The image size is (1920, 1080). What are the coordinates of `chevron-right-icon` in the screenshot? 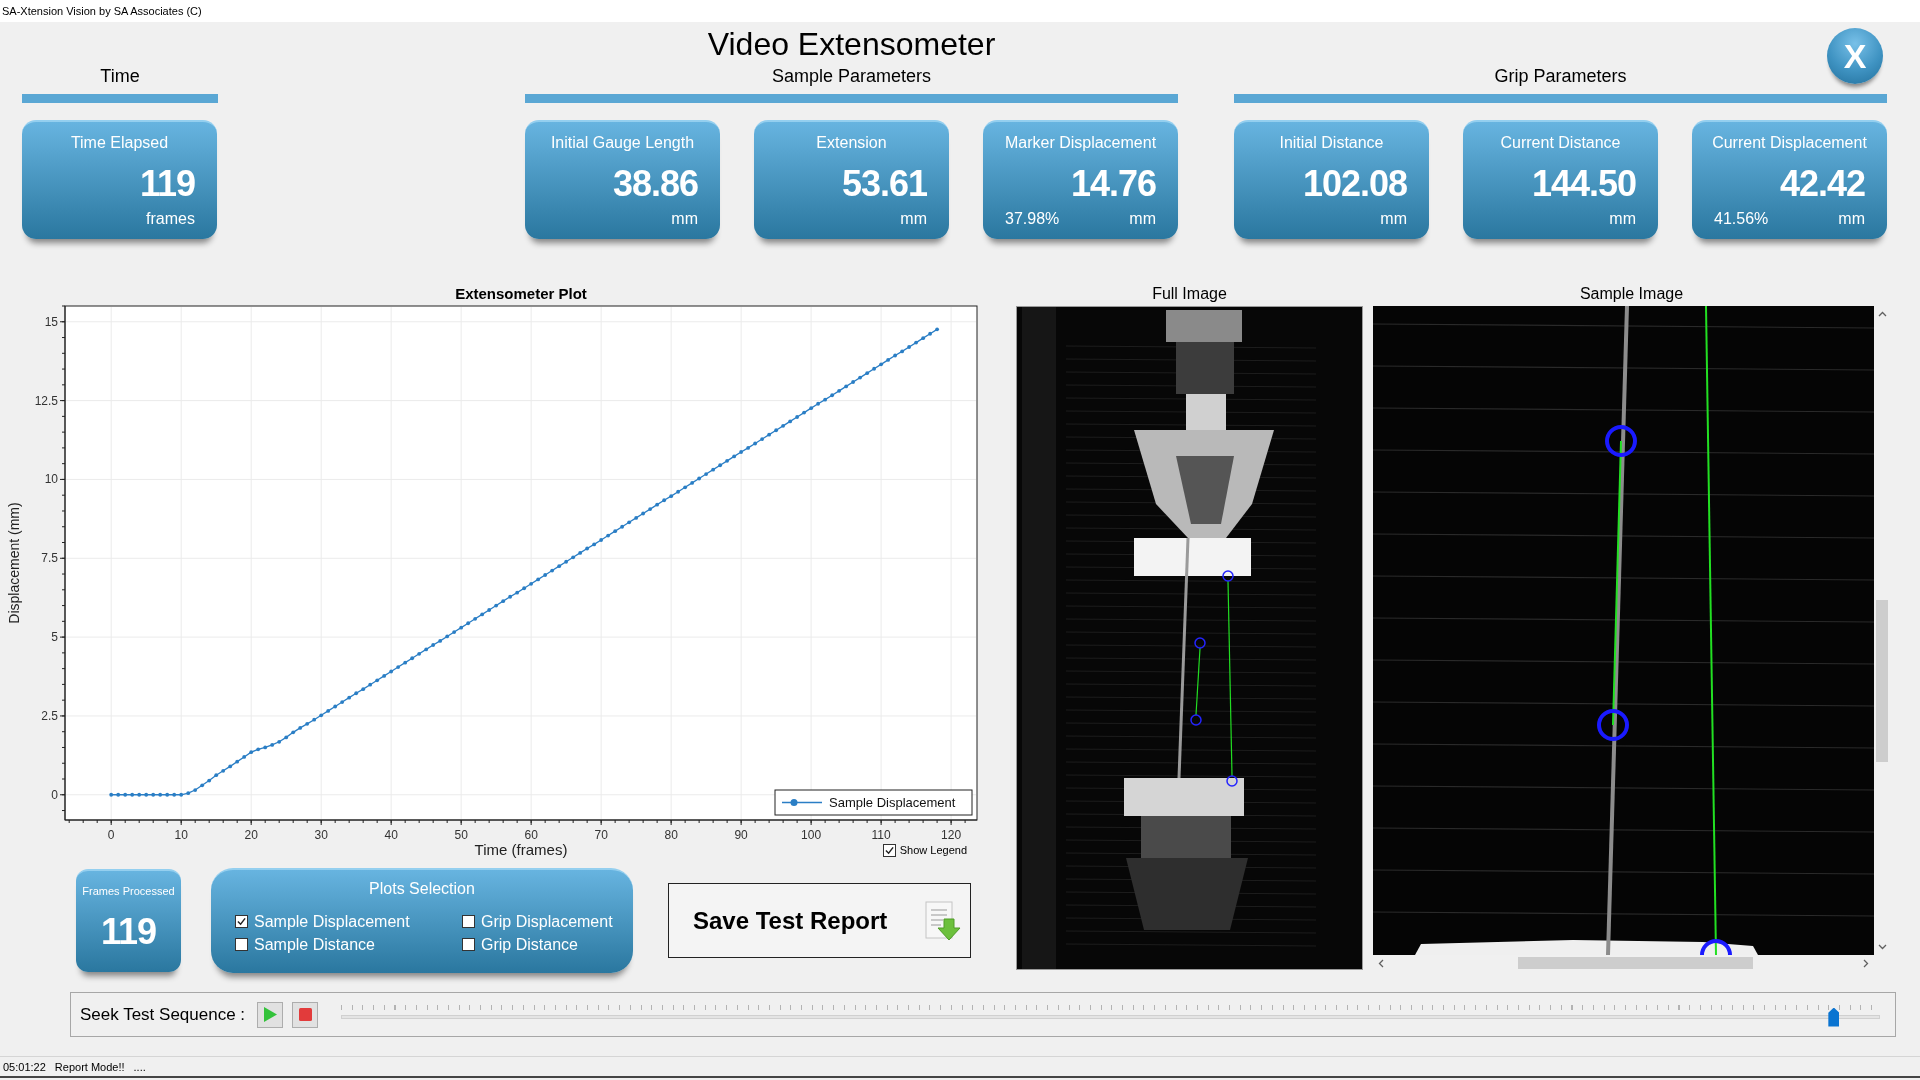 It's located at (1866, 963).